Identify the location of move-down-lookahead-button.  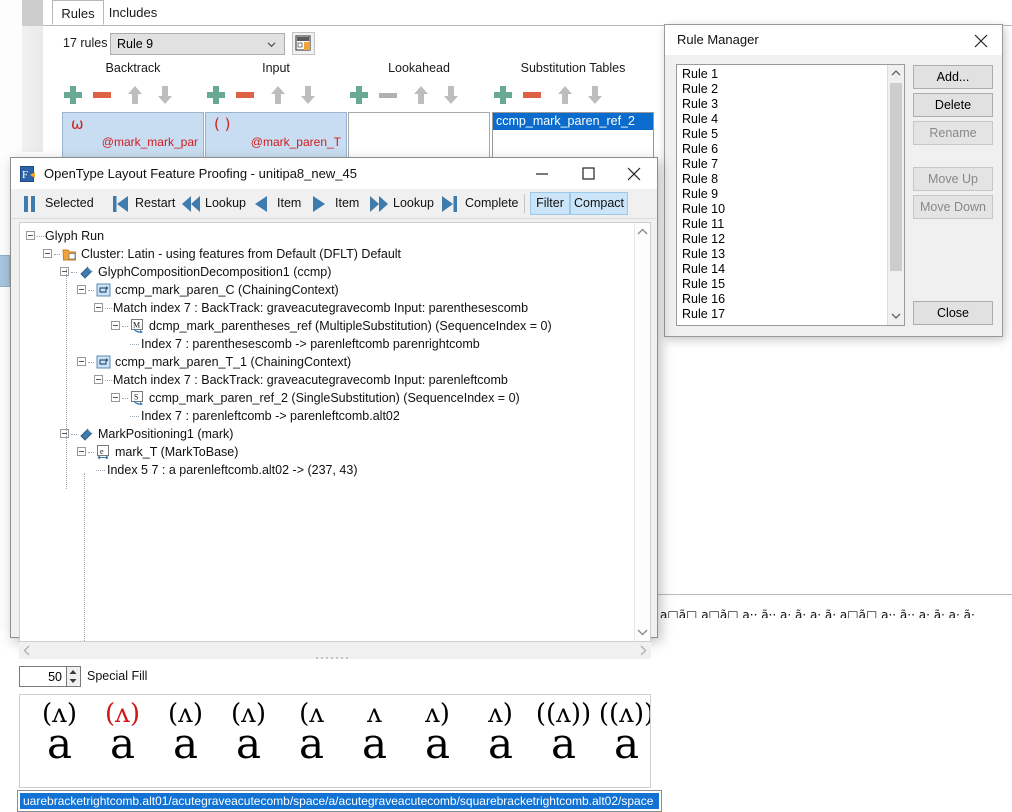
(451, 95).